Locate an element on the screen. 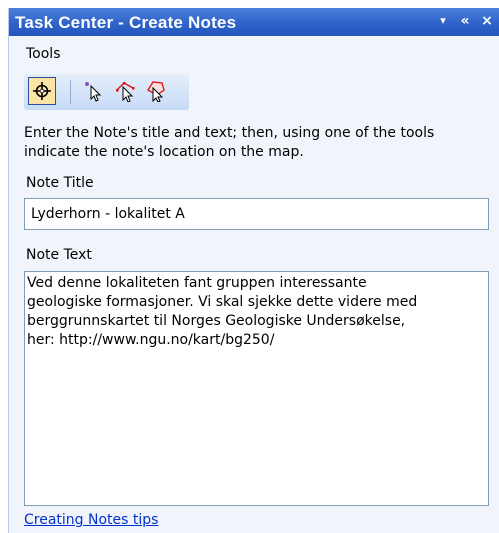  line-tool-button is located at coordinates (94, 91).